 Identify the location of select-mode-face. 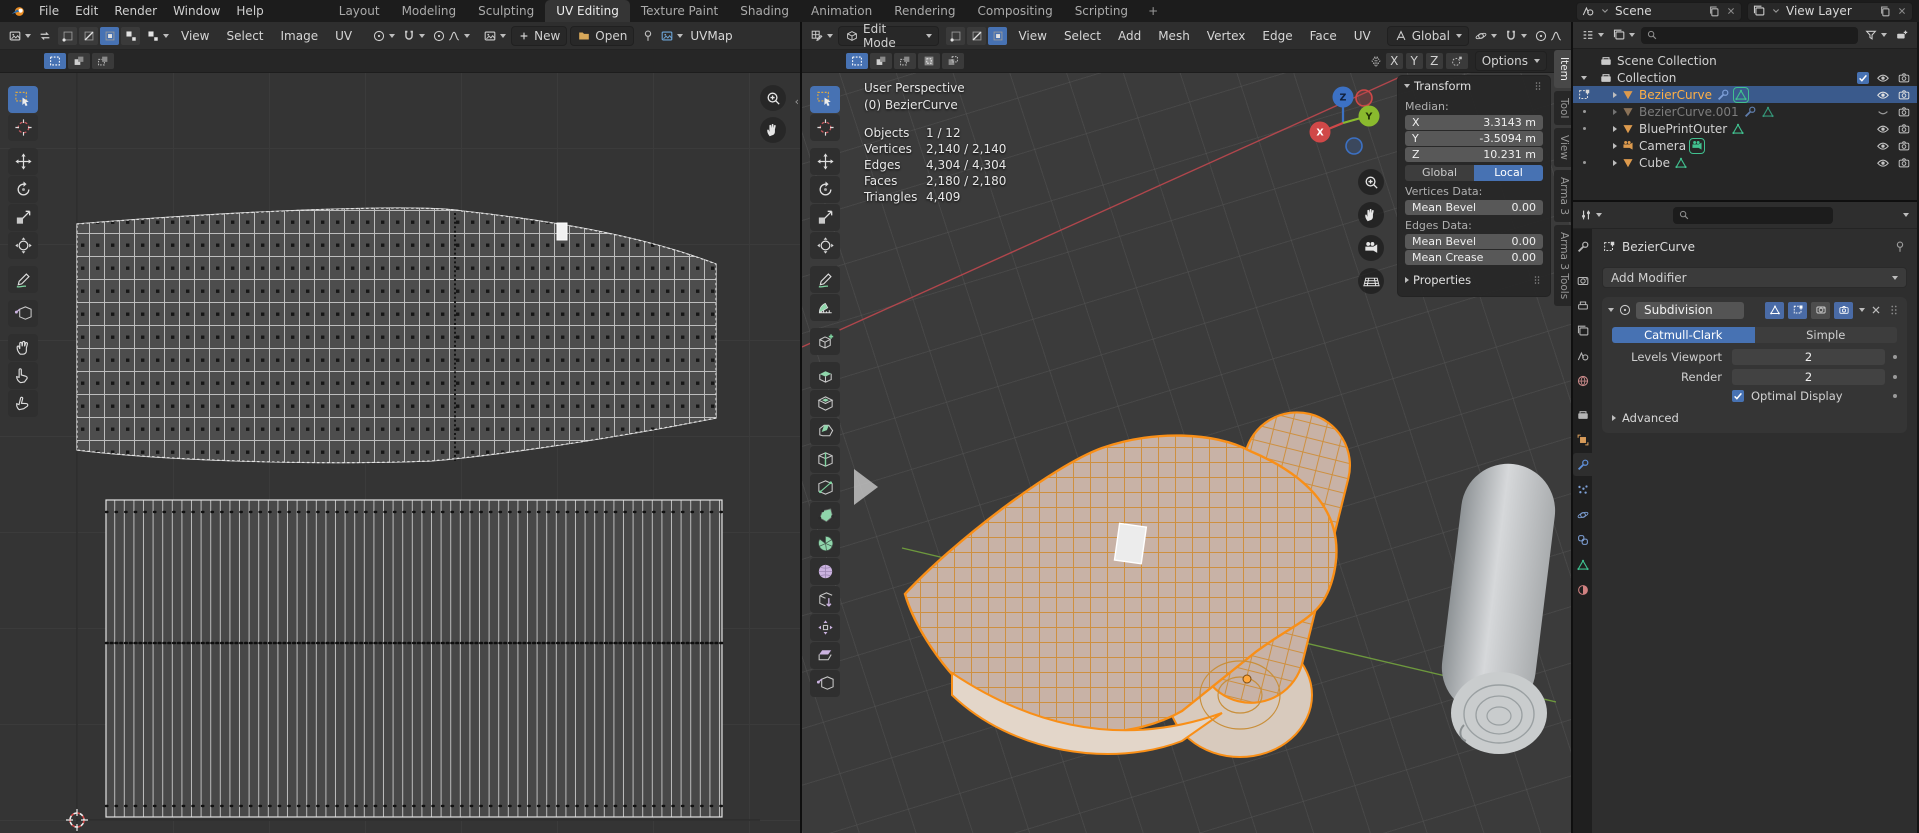
(998, 35).